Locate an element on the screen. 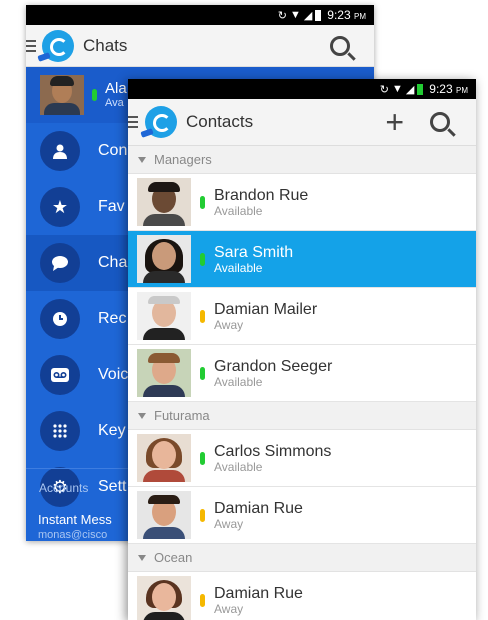 This screenshot has height=620, width=488. app-title: Chats is located at coordinates (105, 45).